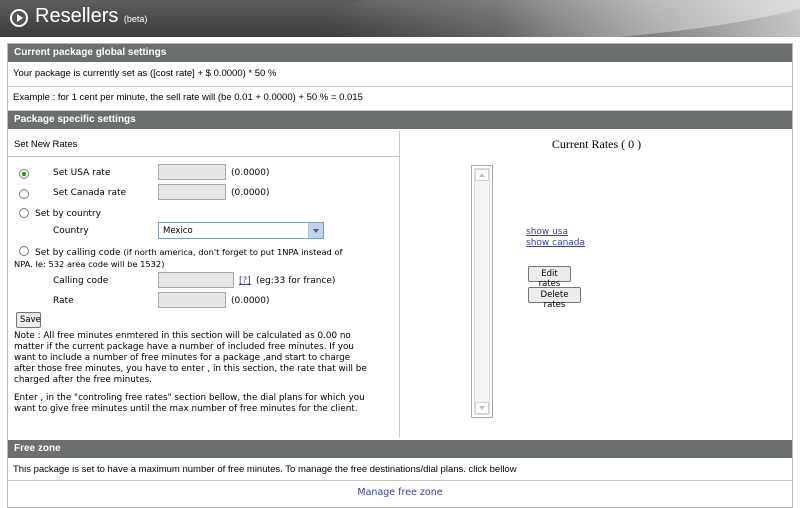 The height and width of the screenshot is (508, 800). I want to click on top-bar: Resellers (beta), so click(400, 18).